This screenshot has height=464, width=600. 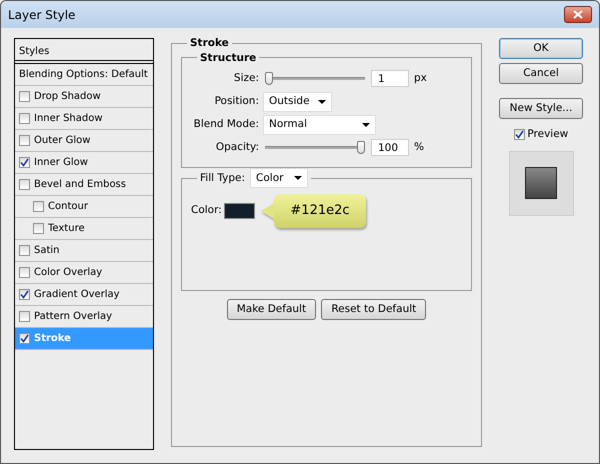 What do you see at coordinates (47, 251) in the screenshot?
I see `item-label: Satin` at bounding box center [47, 251].